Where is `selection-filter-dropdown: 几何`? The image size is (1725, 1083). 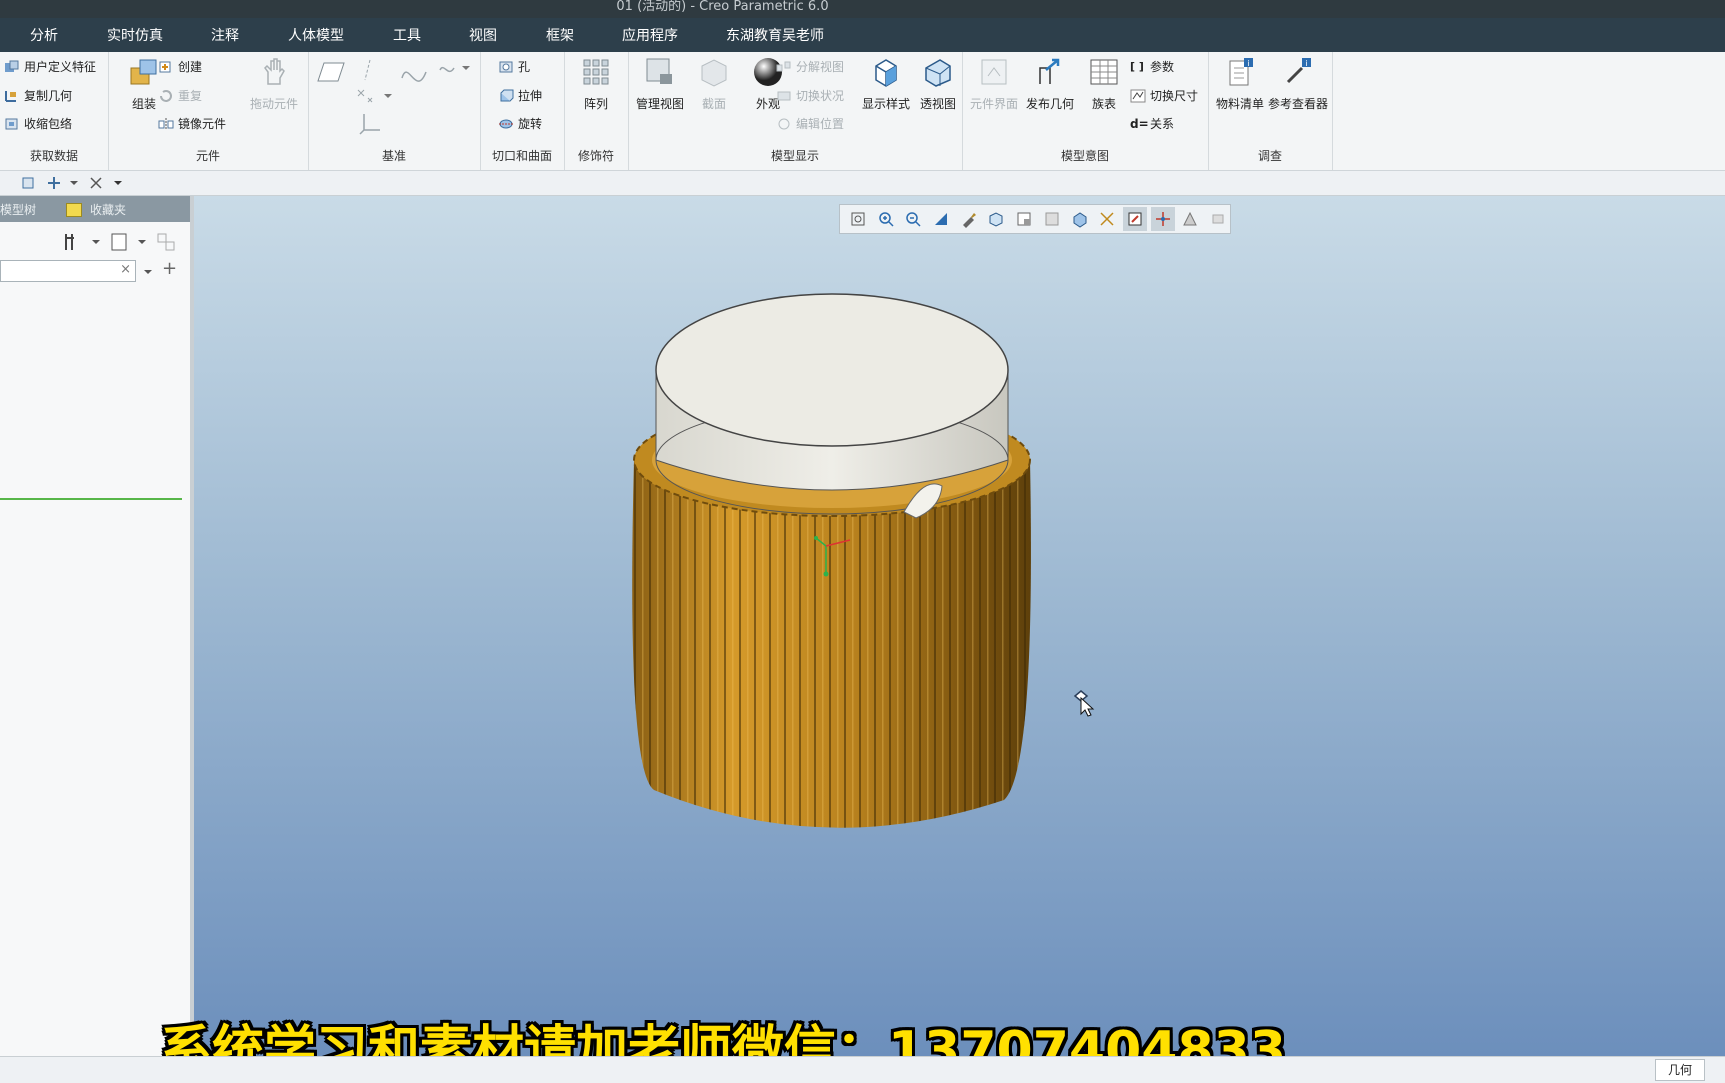 selection-filter-dropdown: 几何 is located at coordinates (1680, 1070).